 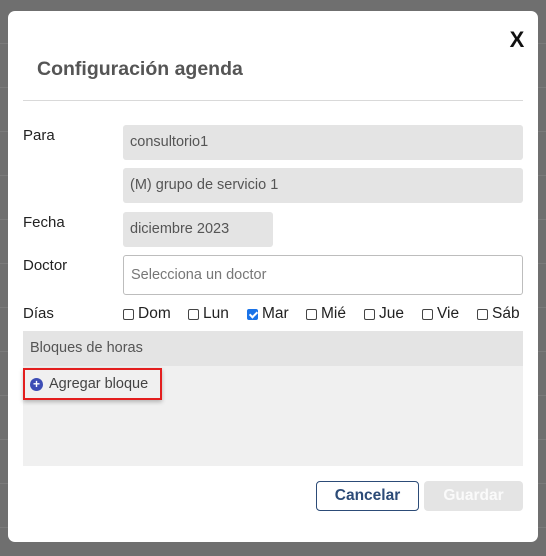 What do you see at coordinates (39, 135) in the screenshot?
I see `para-label: Para` at bounding box center [39, 135].